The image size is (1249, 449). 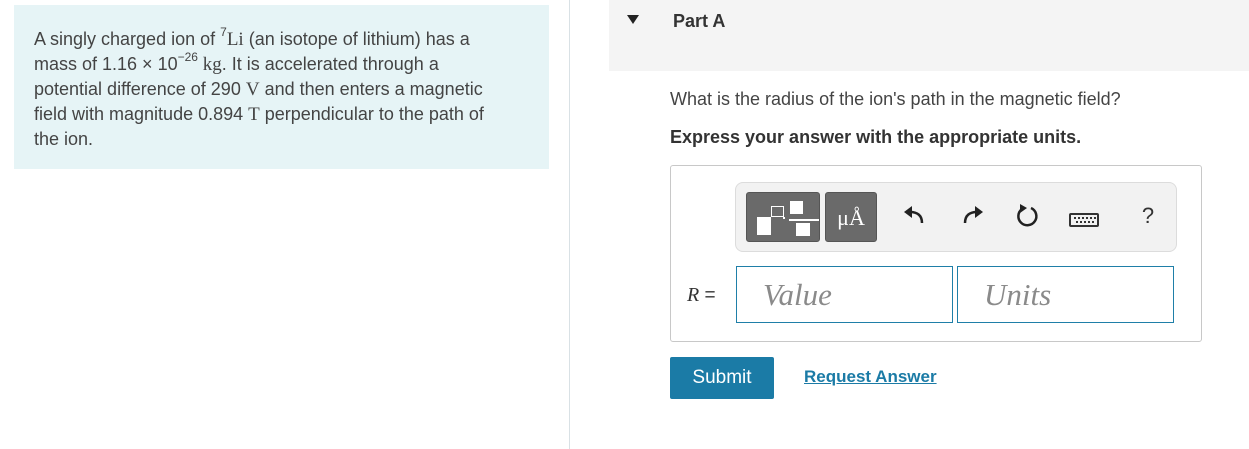 I want to click on problem-text: . It is accelerated through a, so click(x=330, y=64).